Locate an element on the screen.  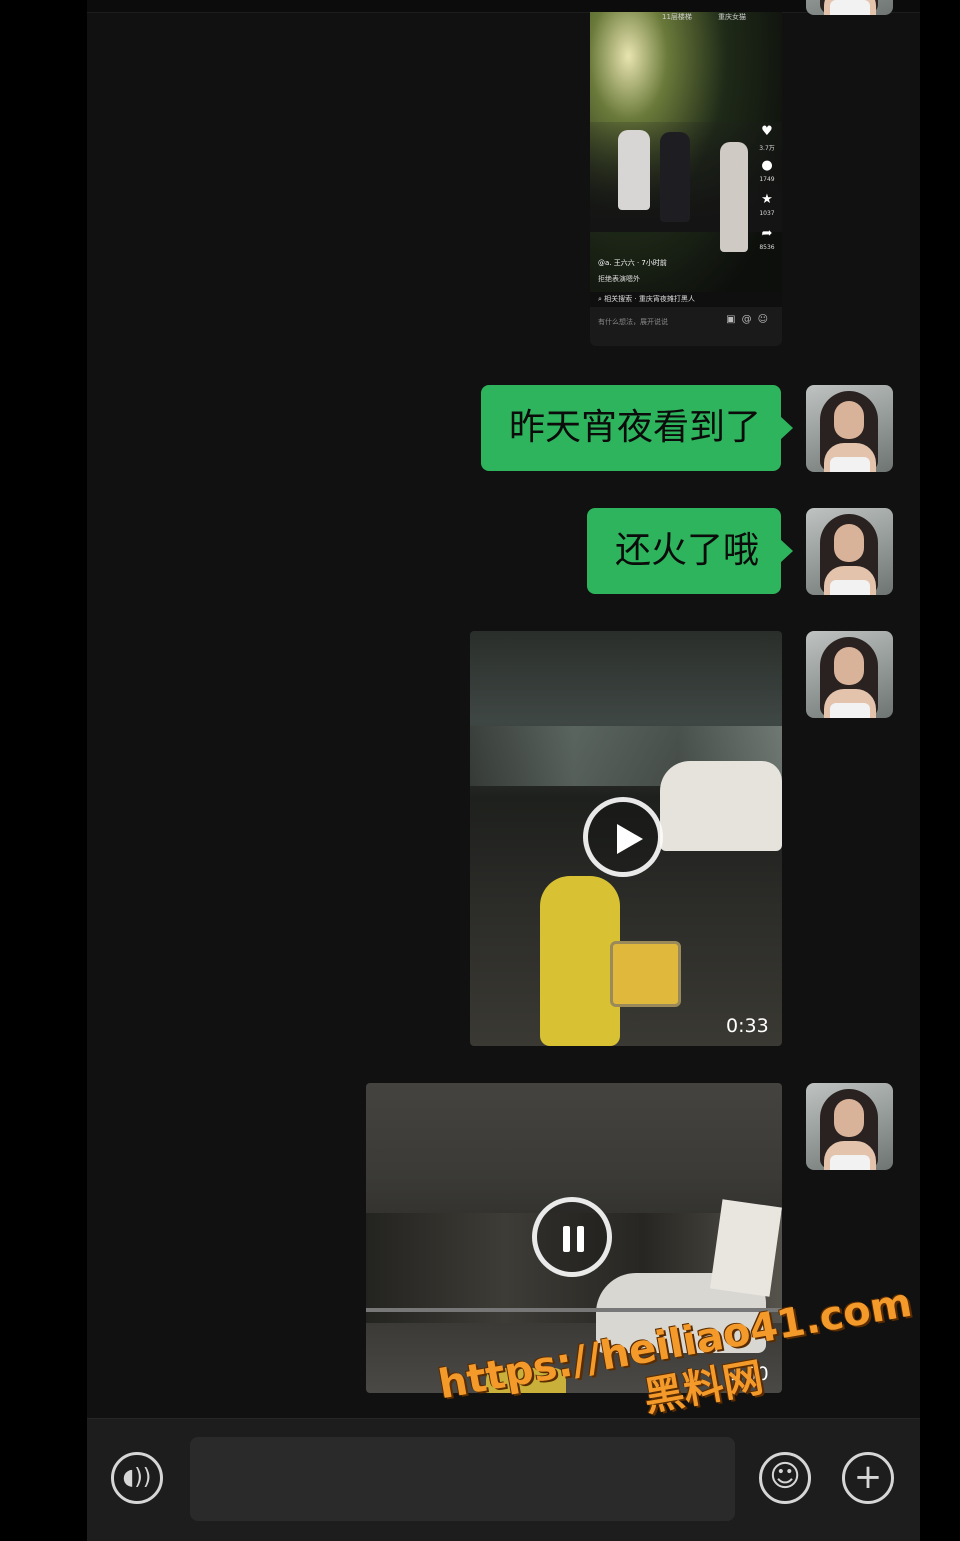
message-text: 还火了哦 is located at coordinates (687, 550).